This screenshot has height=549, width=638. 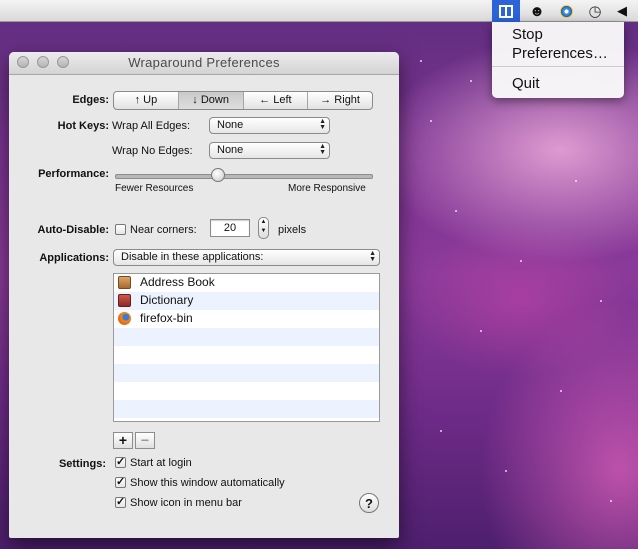 What do you see at coordinates (269, 150) in the screenshot?
I see `wrap-no-edges-popup: None ▲ ▼` at bounding box center [269, 150].